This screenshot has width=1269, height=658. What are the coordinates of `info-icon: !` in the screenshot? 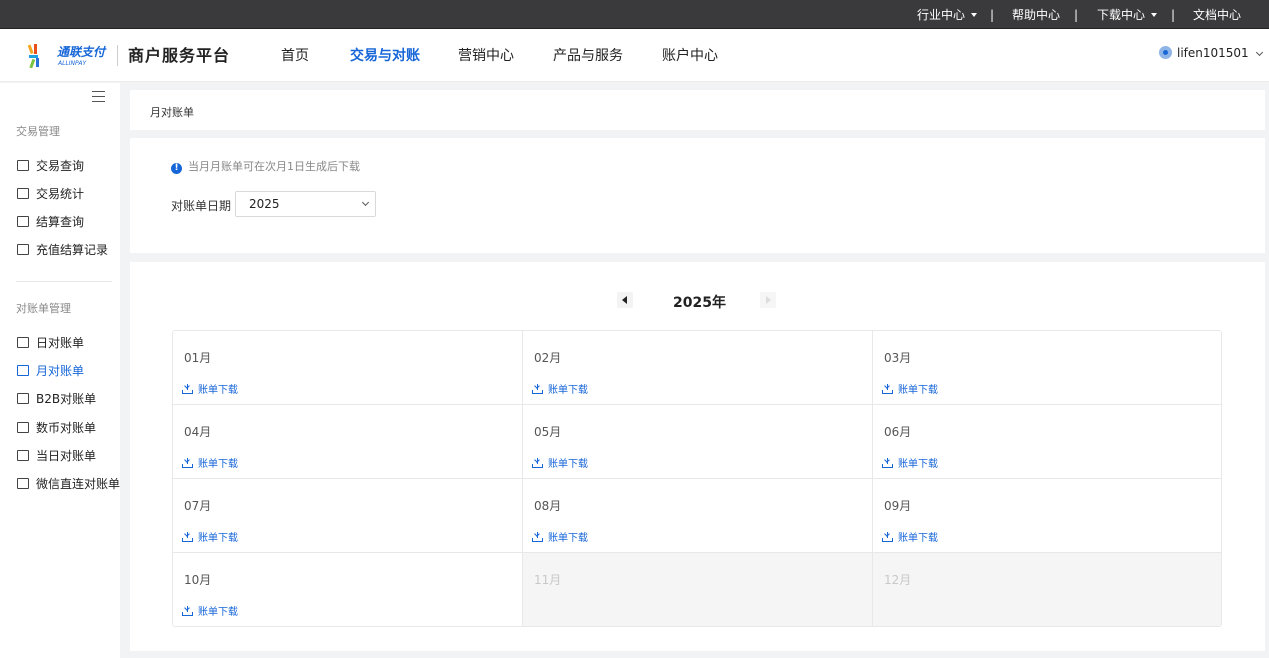 It's located at (176, 168).